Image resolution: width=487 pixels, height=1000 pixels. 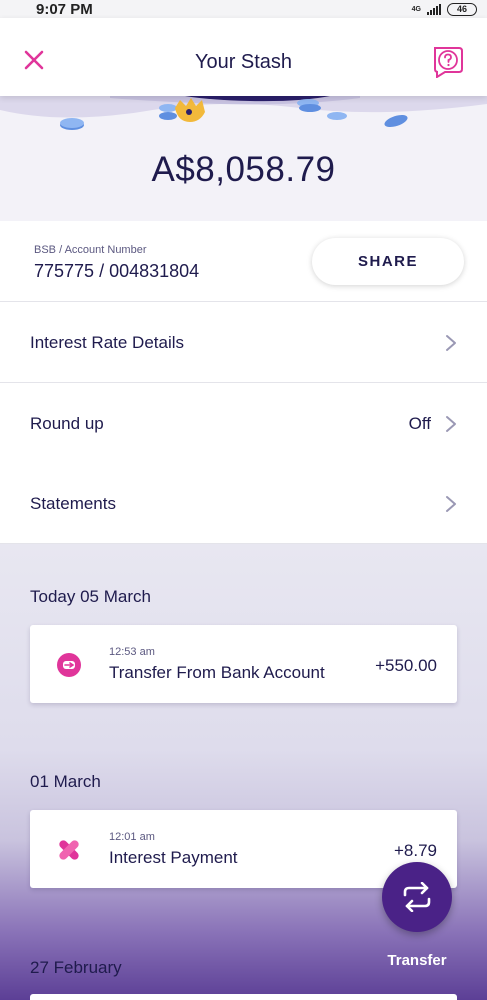 What do you see at coordinates (76, 967) in the screenshot?
I see `date-header: 27 February` at bounding box center [76, 967].